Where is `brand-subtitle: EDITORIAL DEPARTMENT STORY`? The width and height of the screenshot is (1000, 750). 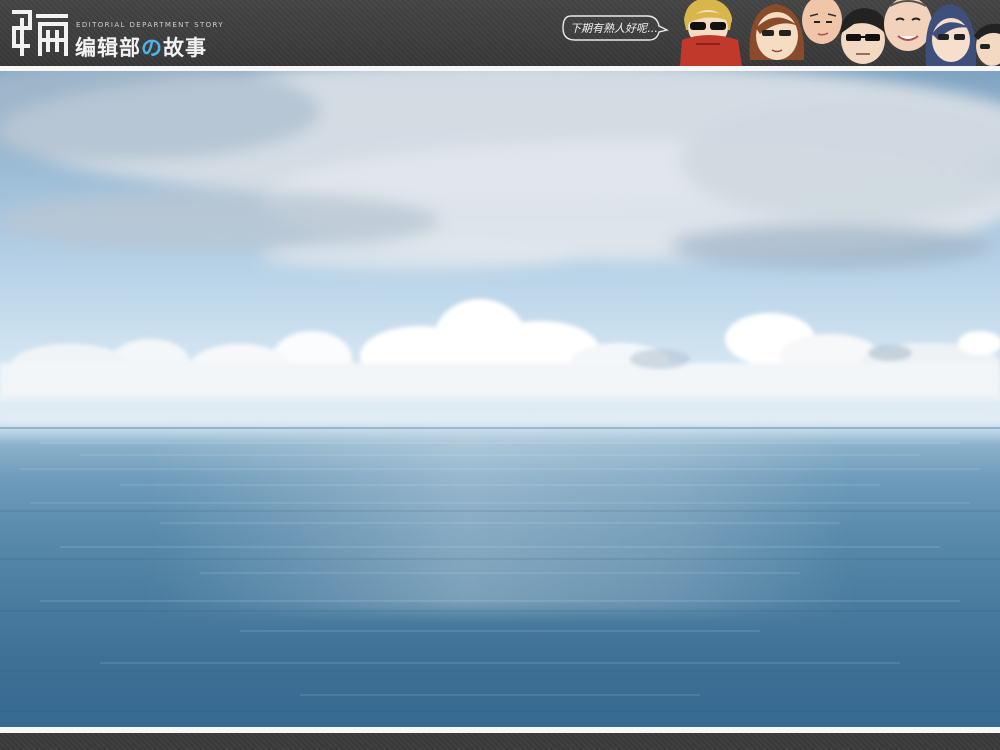
brand-subtitle: EDITORIAL DEPARTMENT STORY is located at coordinates (150, 25).